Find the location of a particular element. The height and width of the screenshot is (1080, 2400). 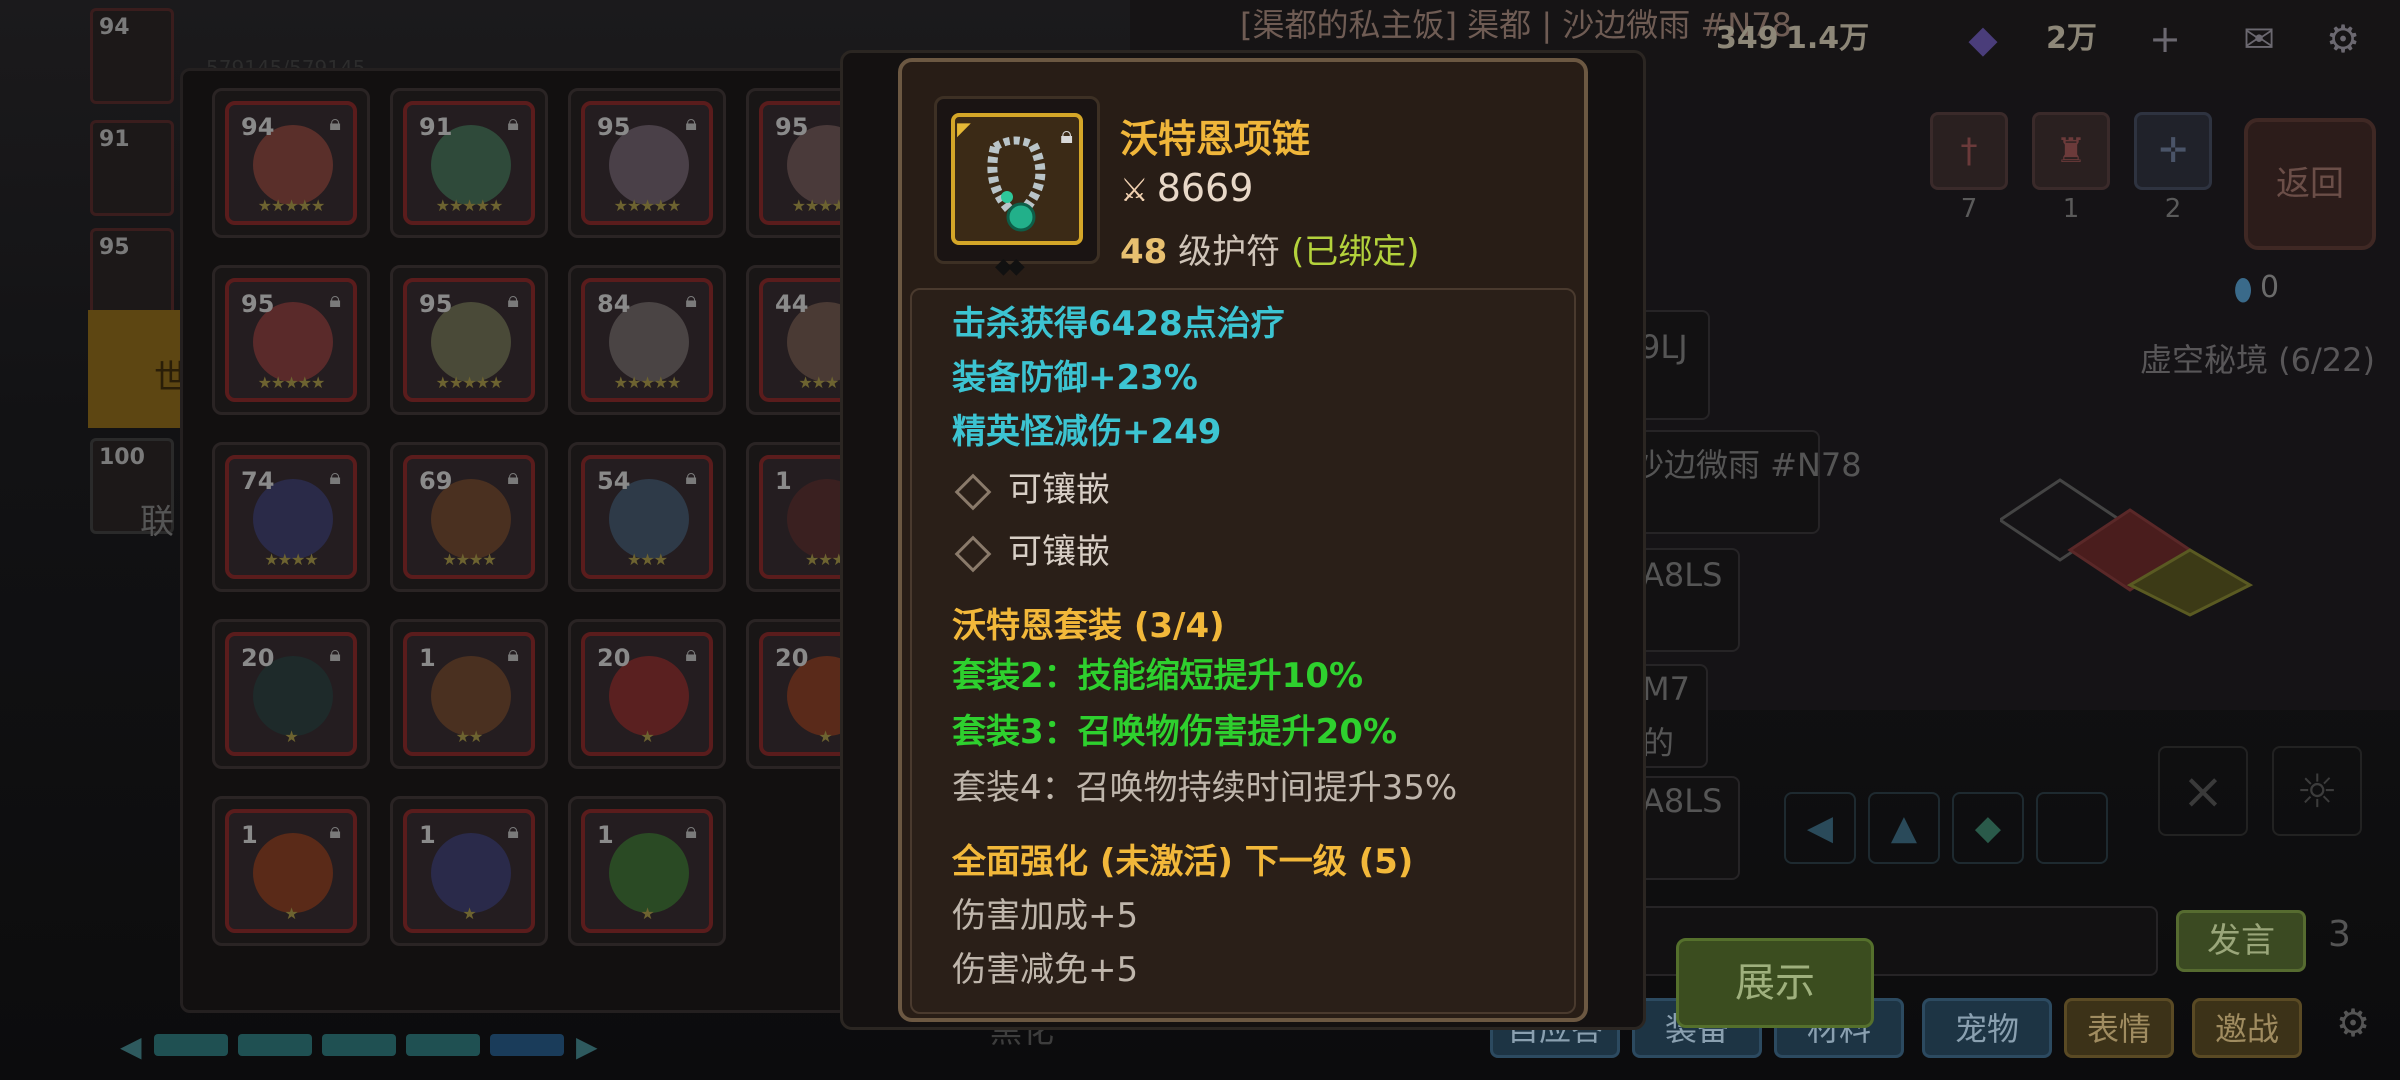

hero-card: 54 🔒︎ ★★★ is located at coordinates (647, 517).